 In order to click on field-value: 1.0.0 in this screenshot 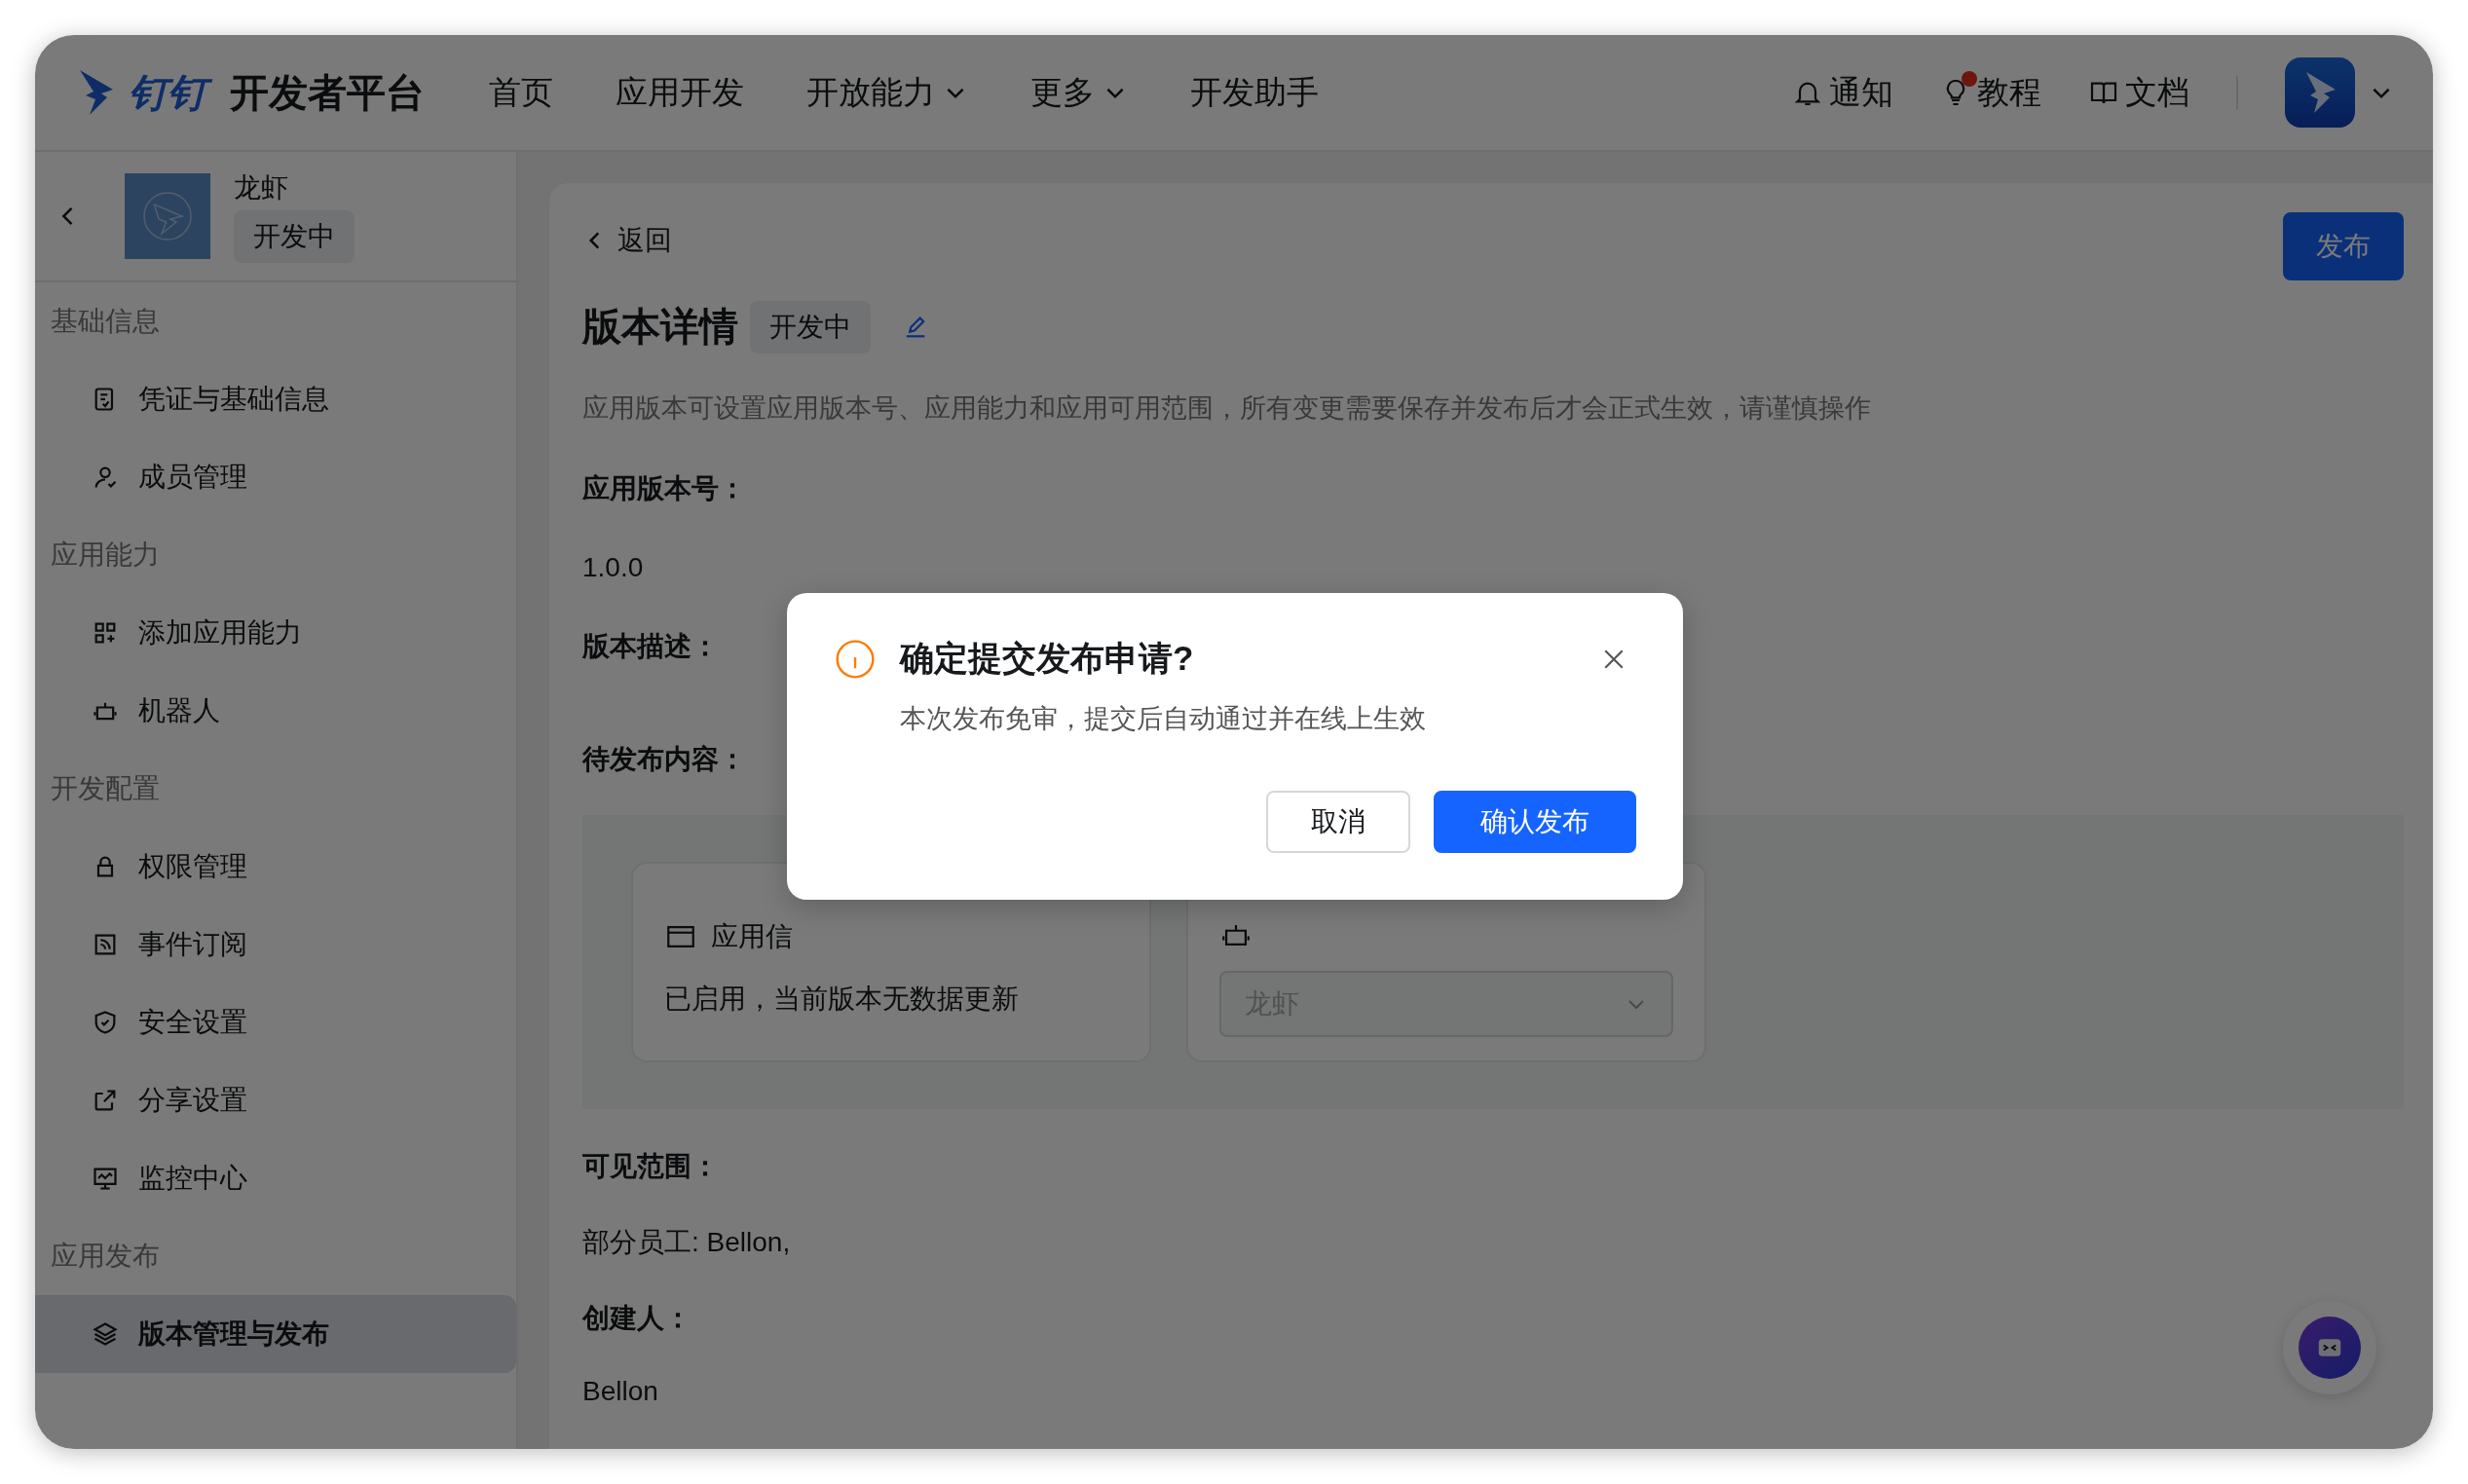, I will do `click(613, 567)`.